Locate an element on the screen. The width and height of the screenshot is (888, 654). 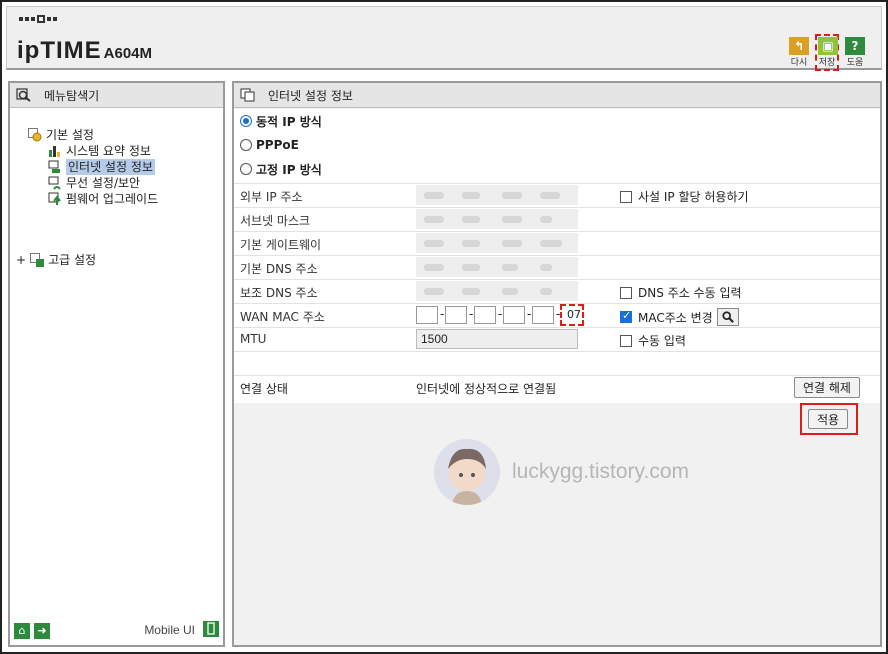
mobile-ui-link: Mobile UI is located at coordinates (169, 630).